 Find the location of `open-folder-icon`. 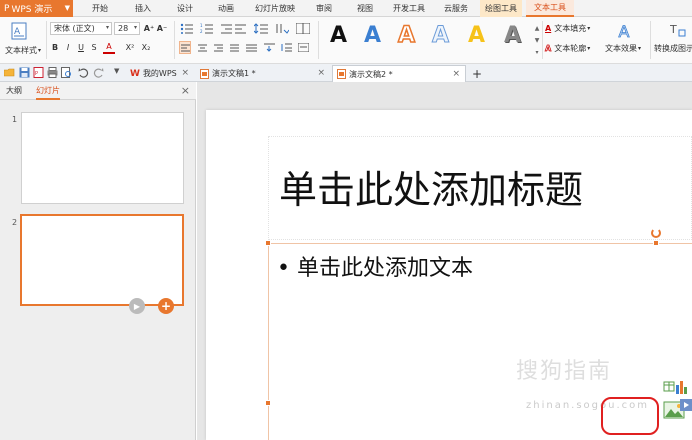

open-folder-icon is located at coordinates (9, 72).